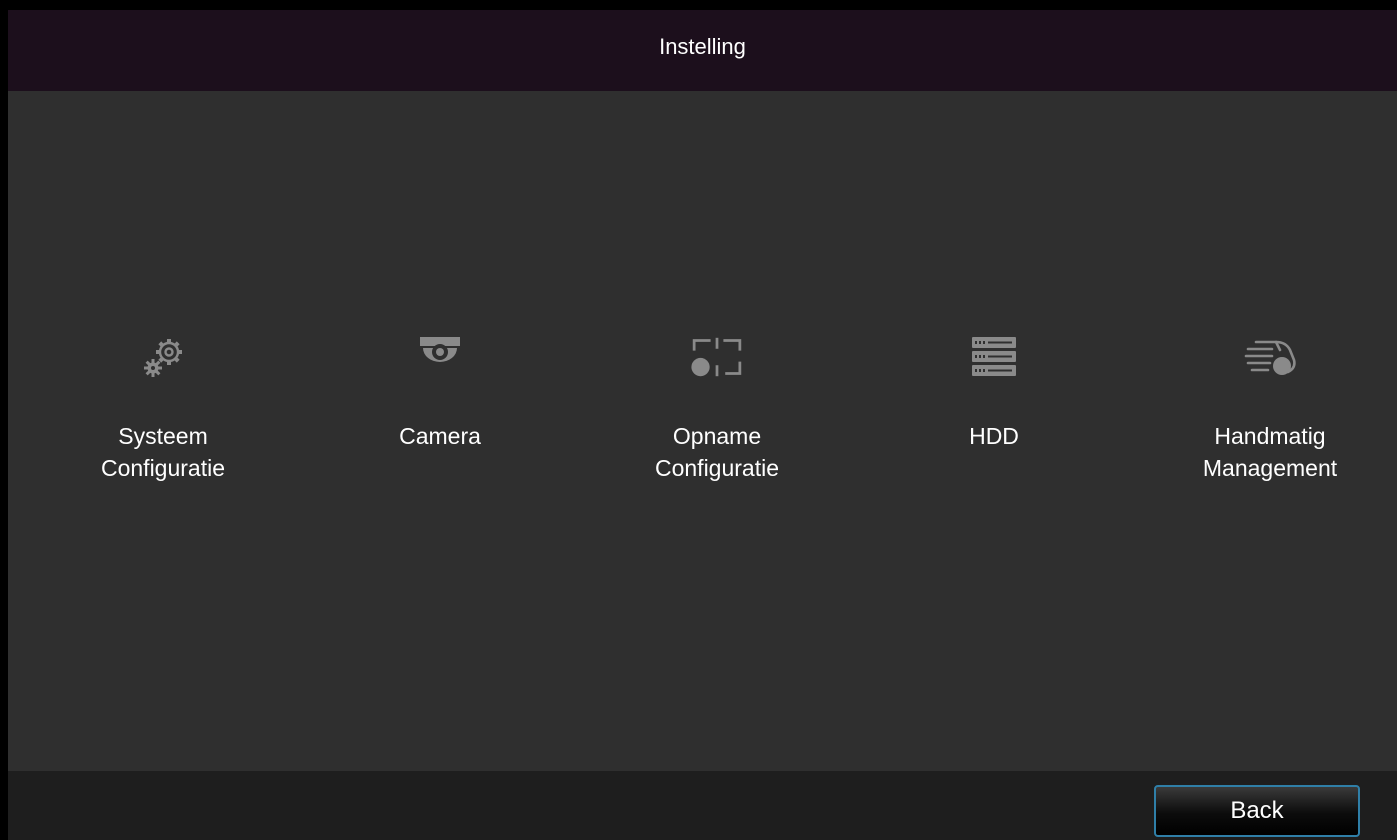 This screenshot has width=1397, height=840. What do you see at coordinates (440, 391) in the screenshot?
I see `menu-item-camera: Camera` at bounding box center [440, 391].